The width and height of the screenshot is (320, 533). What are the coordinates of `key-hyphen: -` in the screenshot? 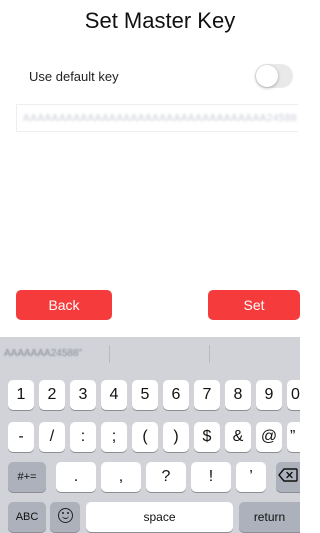 It's located at (21, 437).